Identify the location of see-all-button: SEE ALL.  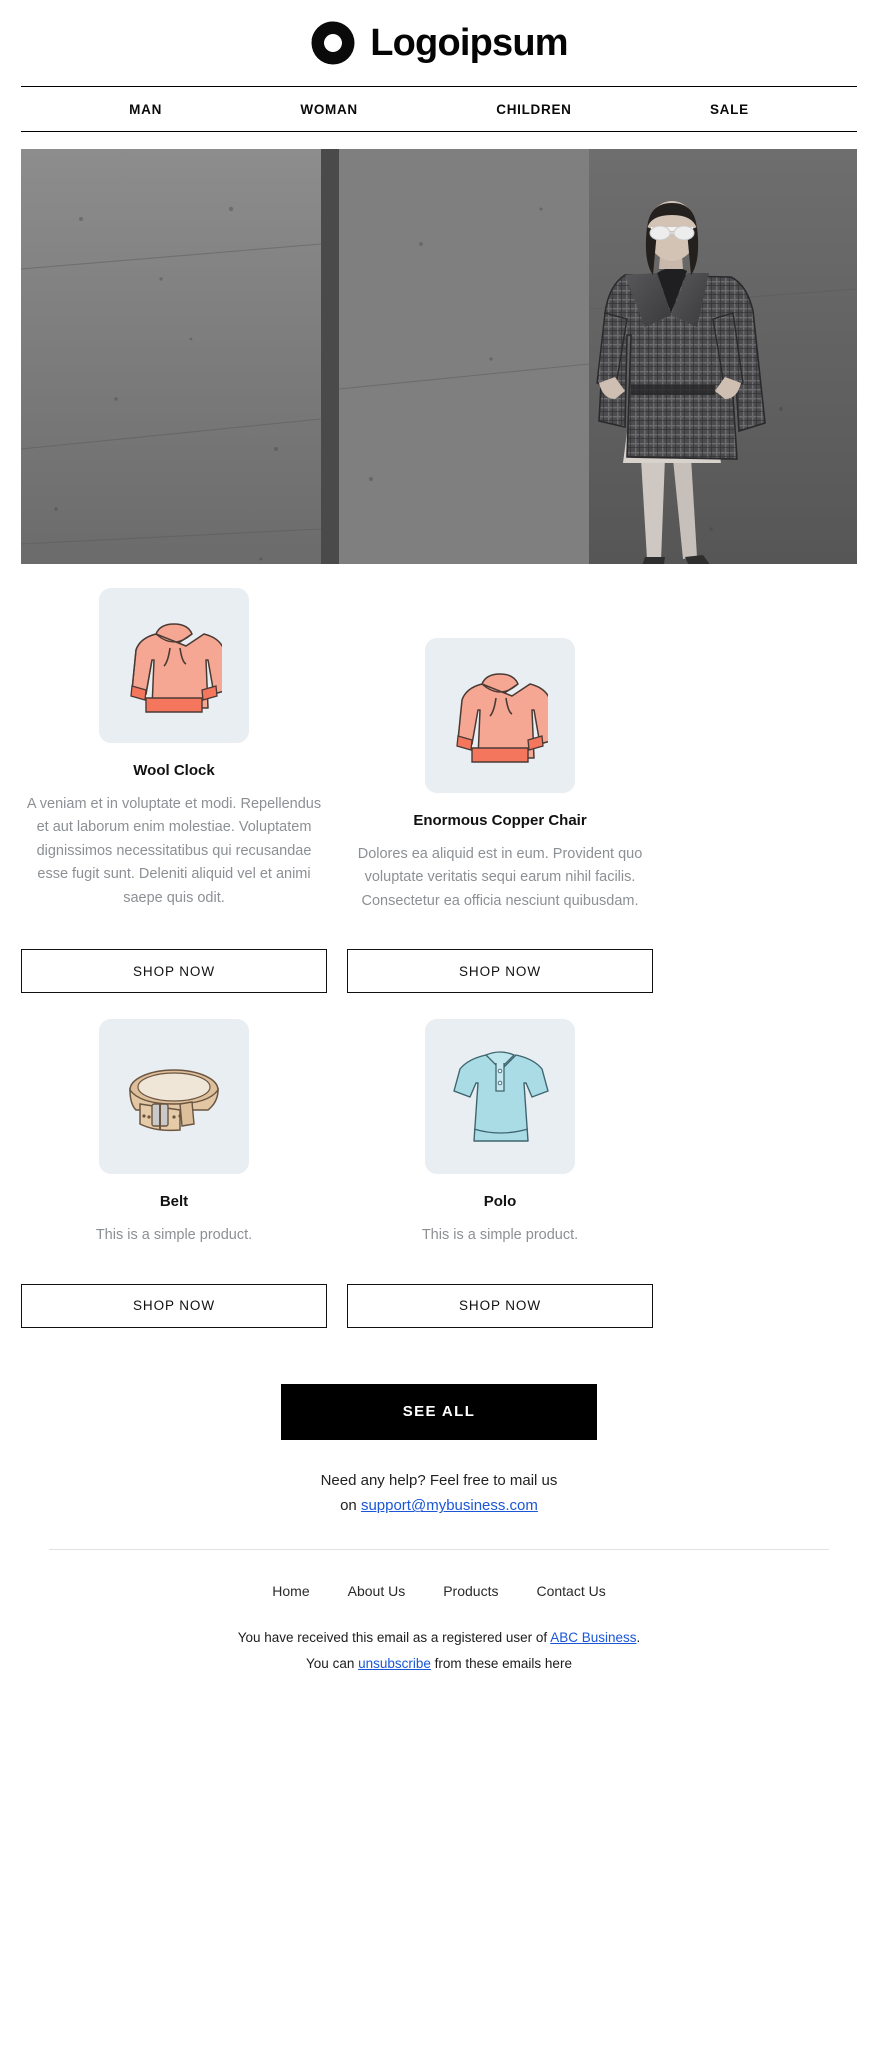
(439, 1411).